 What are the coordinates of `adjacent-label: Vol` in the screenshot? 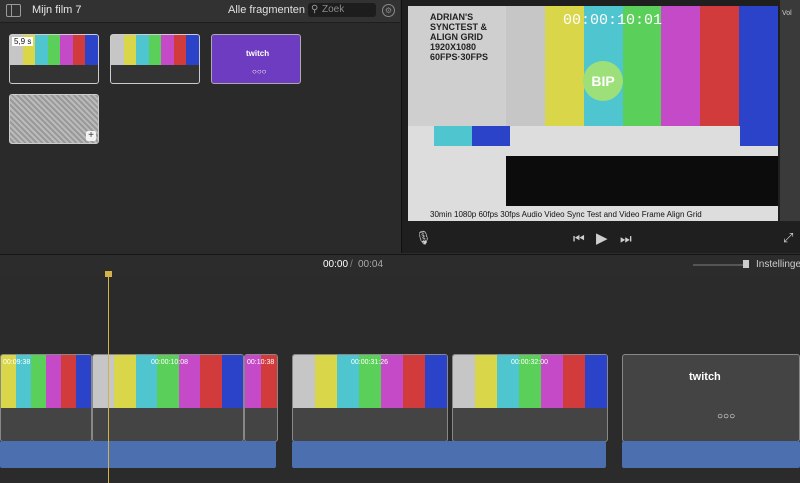 It's located at (787, 13).